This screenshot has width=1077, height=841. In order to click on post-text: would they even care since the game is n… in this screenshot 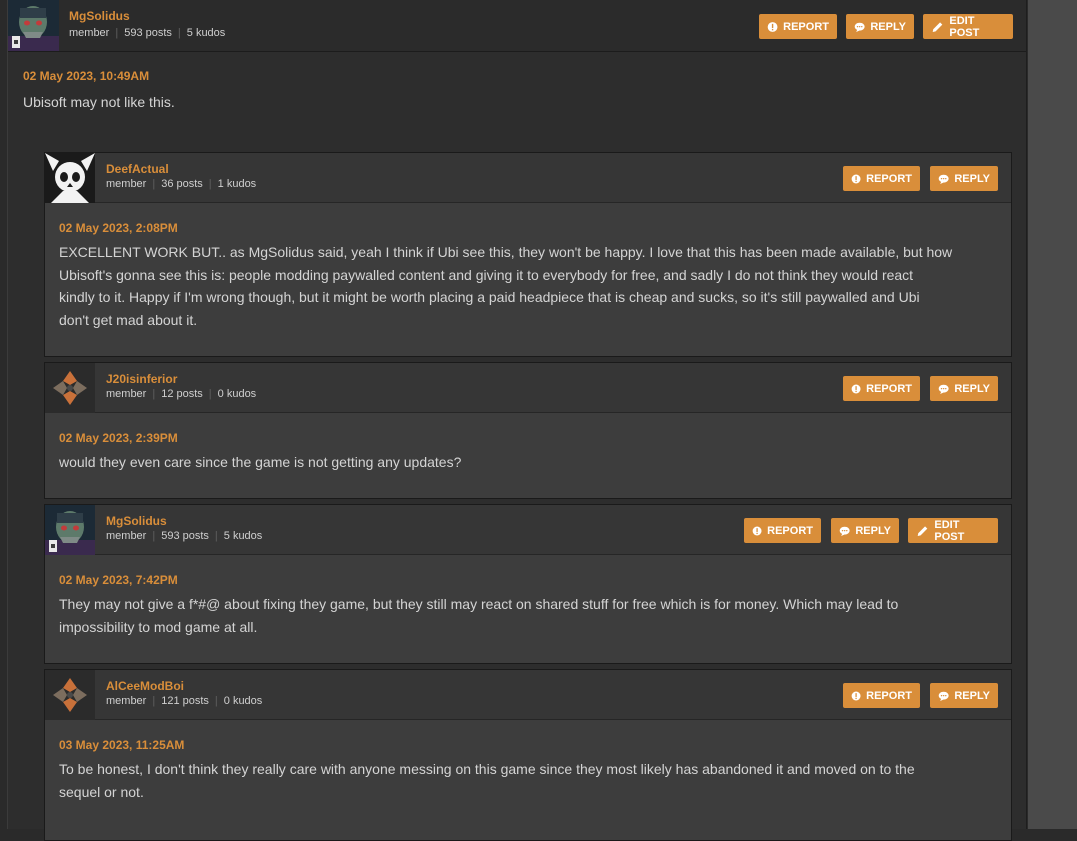, I will do `click(260, 462)`.